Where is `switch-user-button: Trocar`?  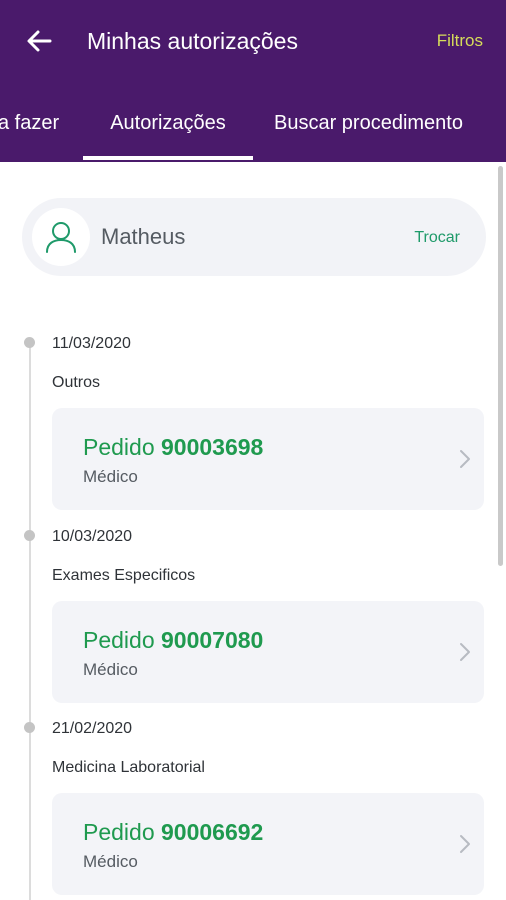 switch-user-button: Trocar is located at coordinates (437, 238).